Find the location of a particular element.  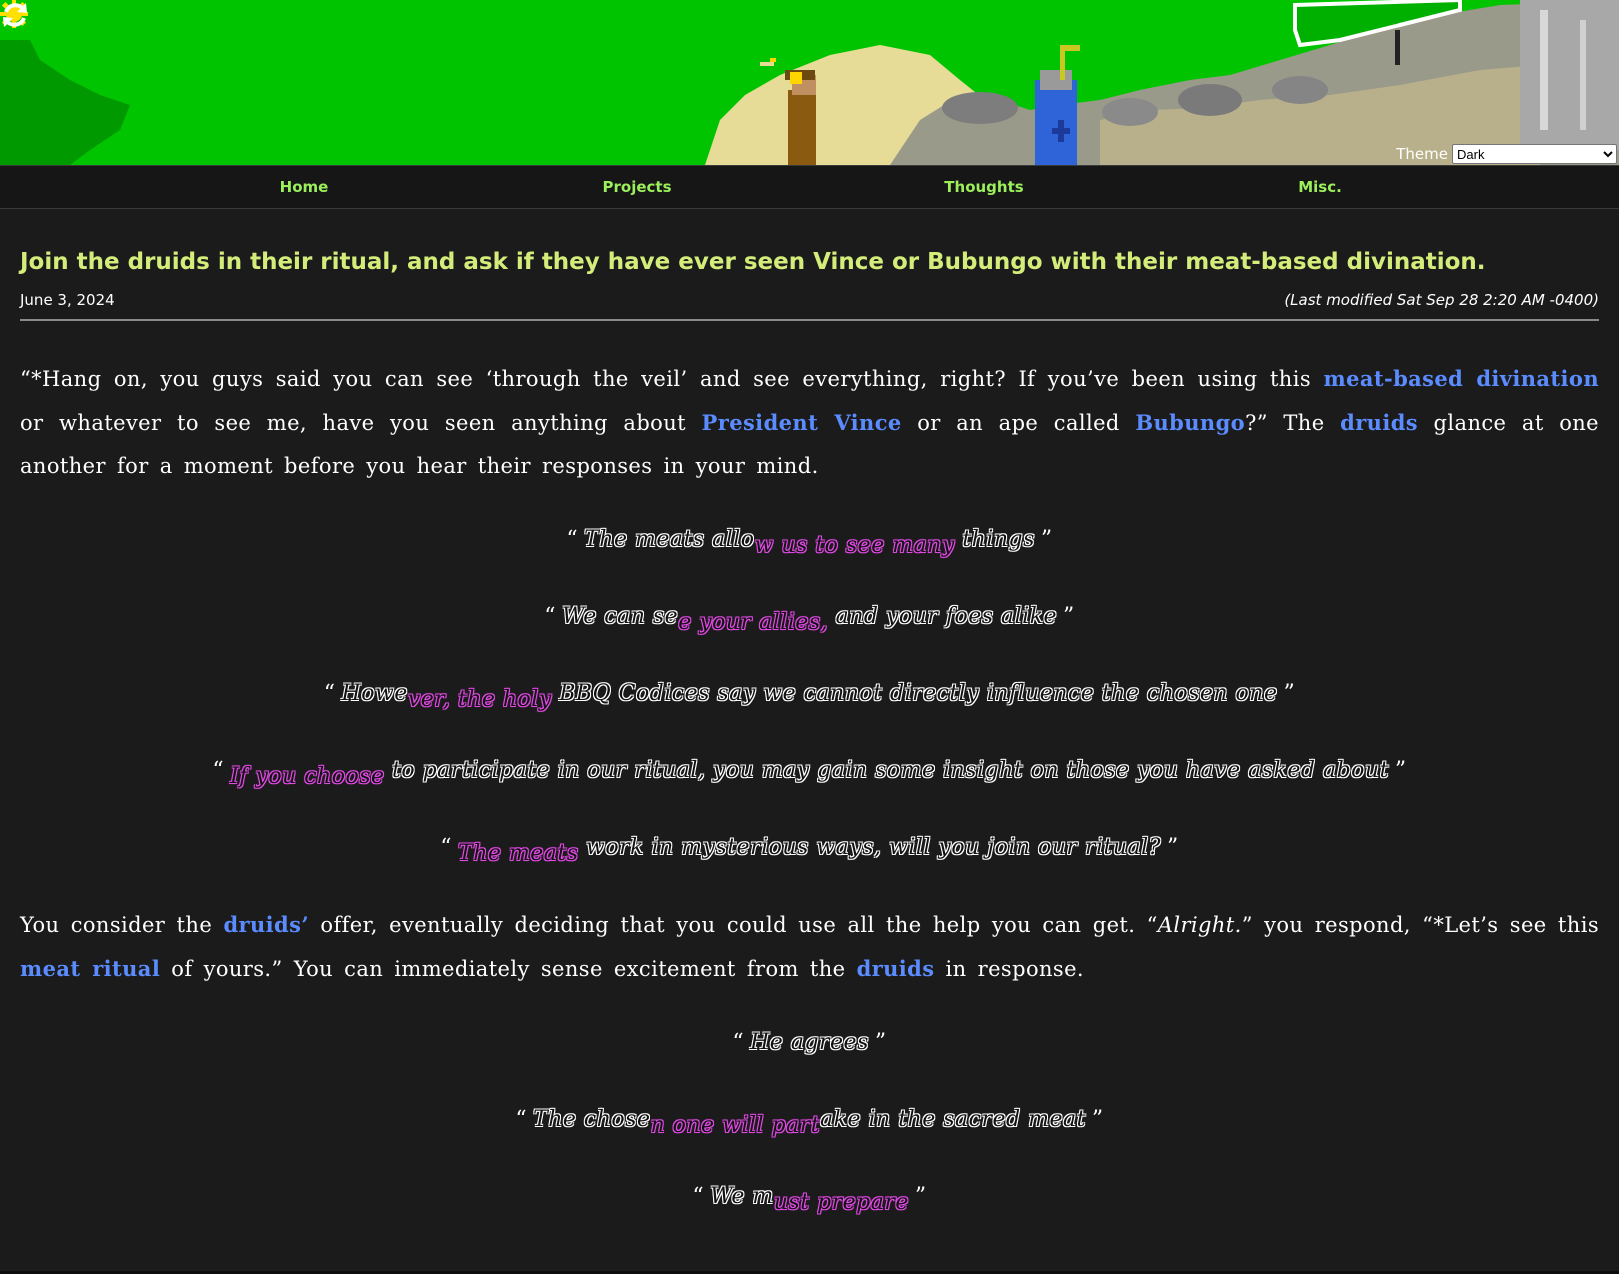

header-banner: Theme Dark is located at coordinates (809, 82).